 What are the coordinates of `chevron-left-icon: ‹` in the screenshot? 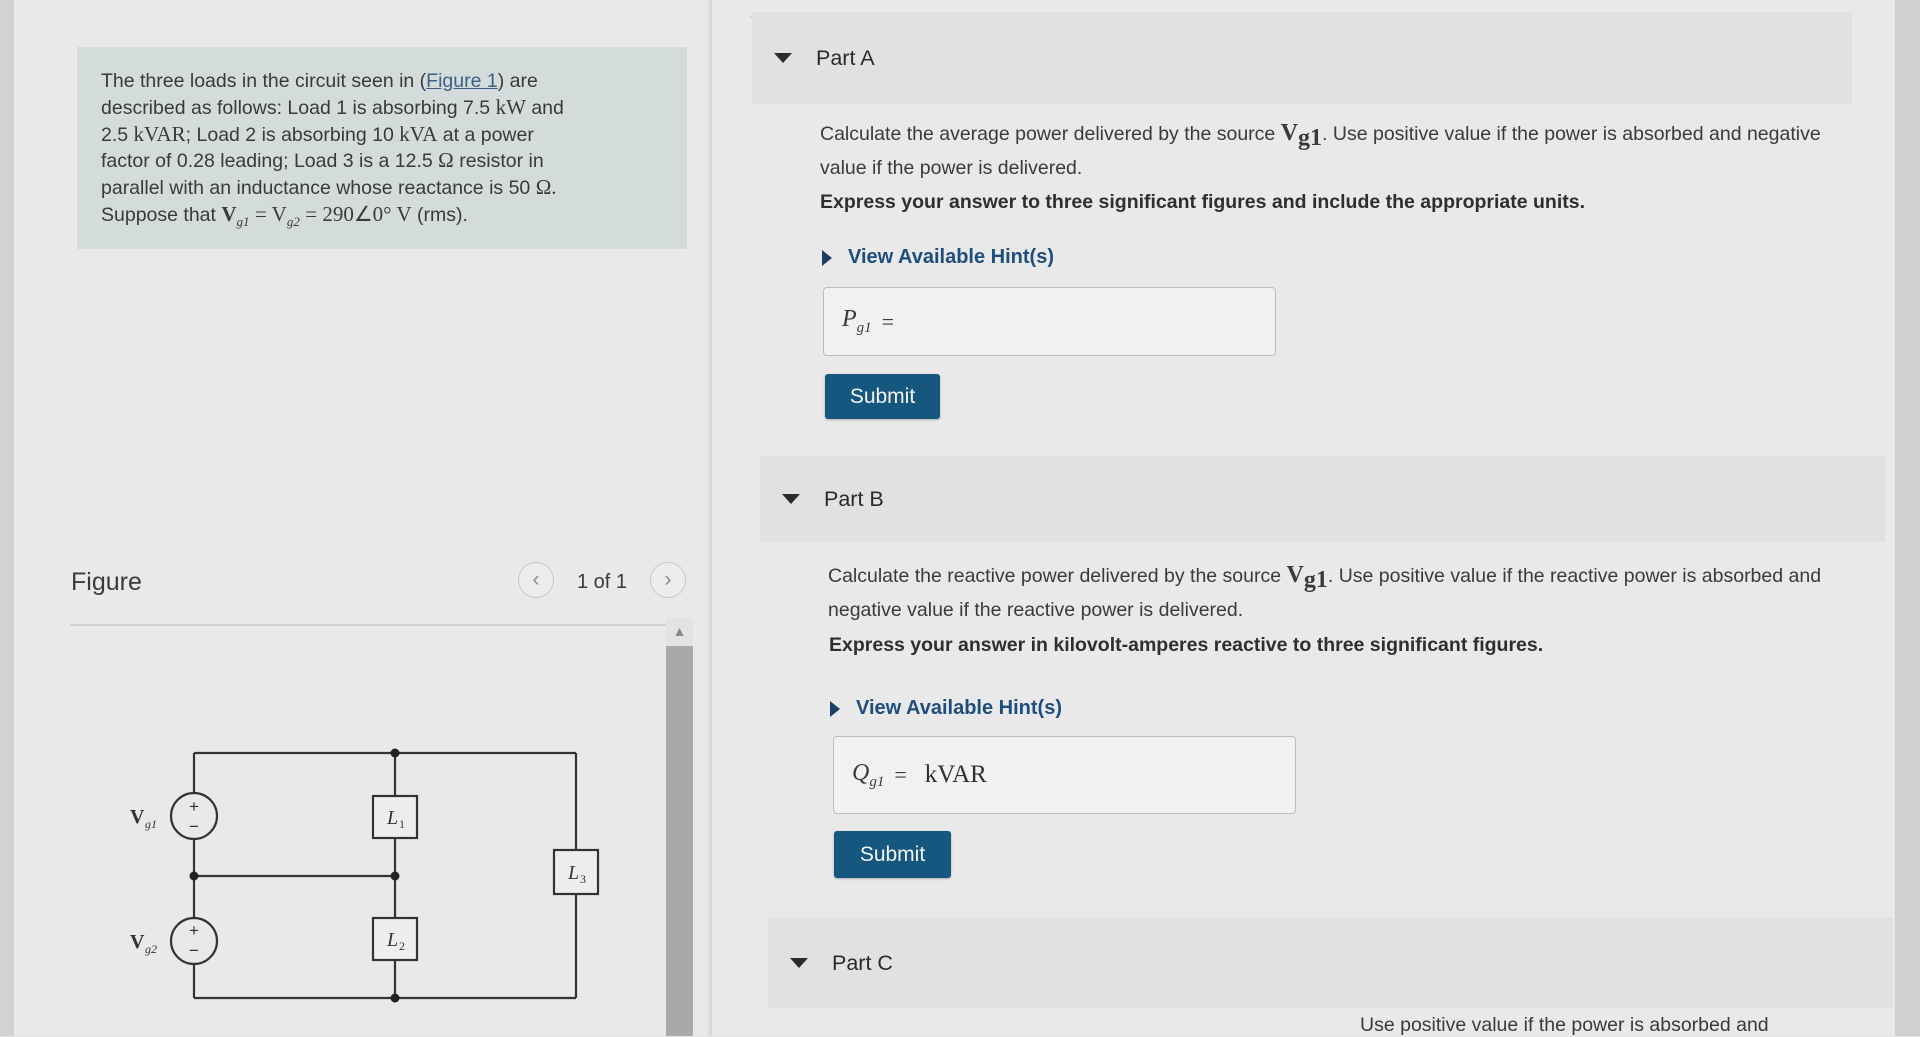 It's located at (536, 579).